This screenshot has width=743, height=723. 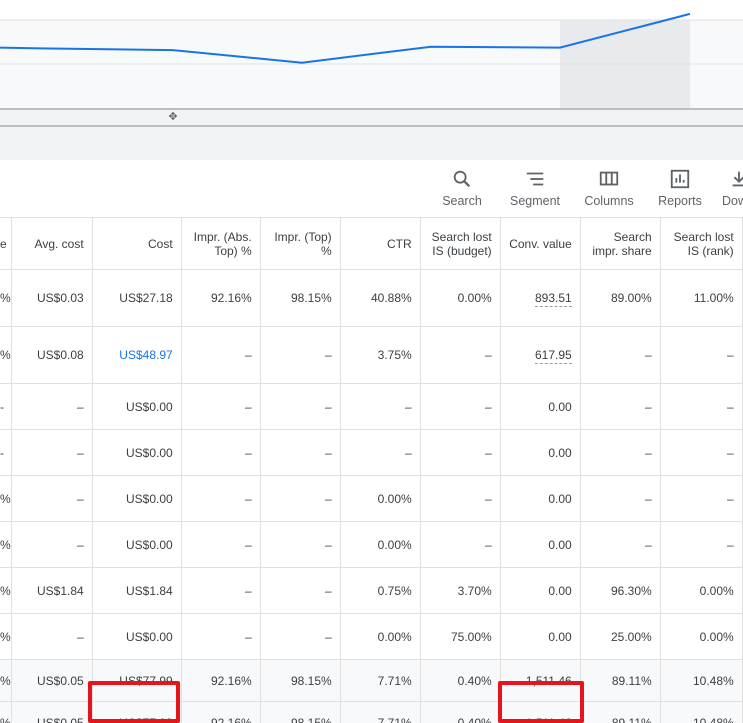 What do you see at coordinates (680, 179) in the screenshot?
I see `reports-icon` at bounding box center [680, 179].